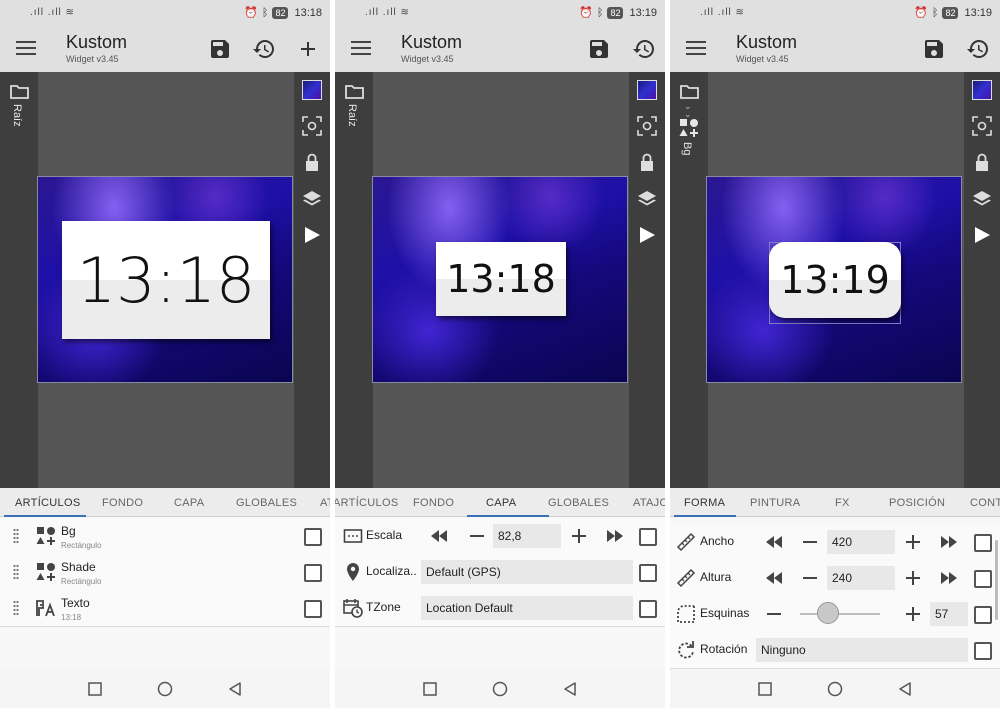  I want to click on list-item: Shade Rectángulo, so click(165, 572).